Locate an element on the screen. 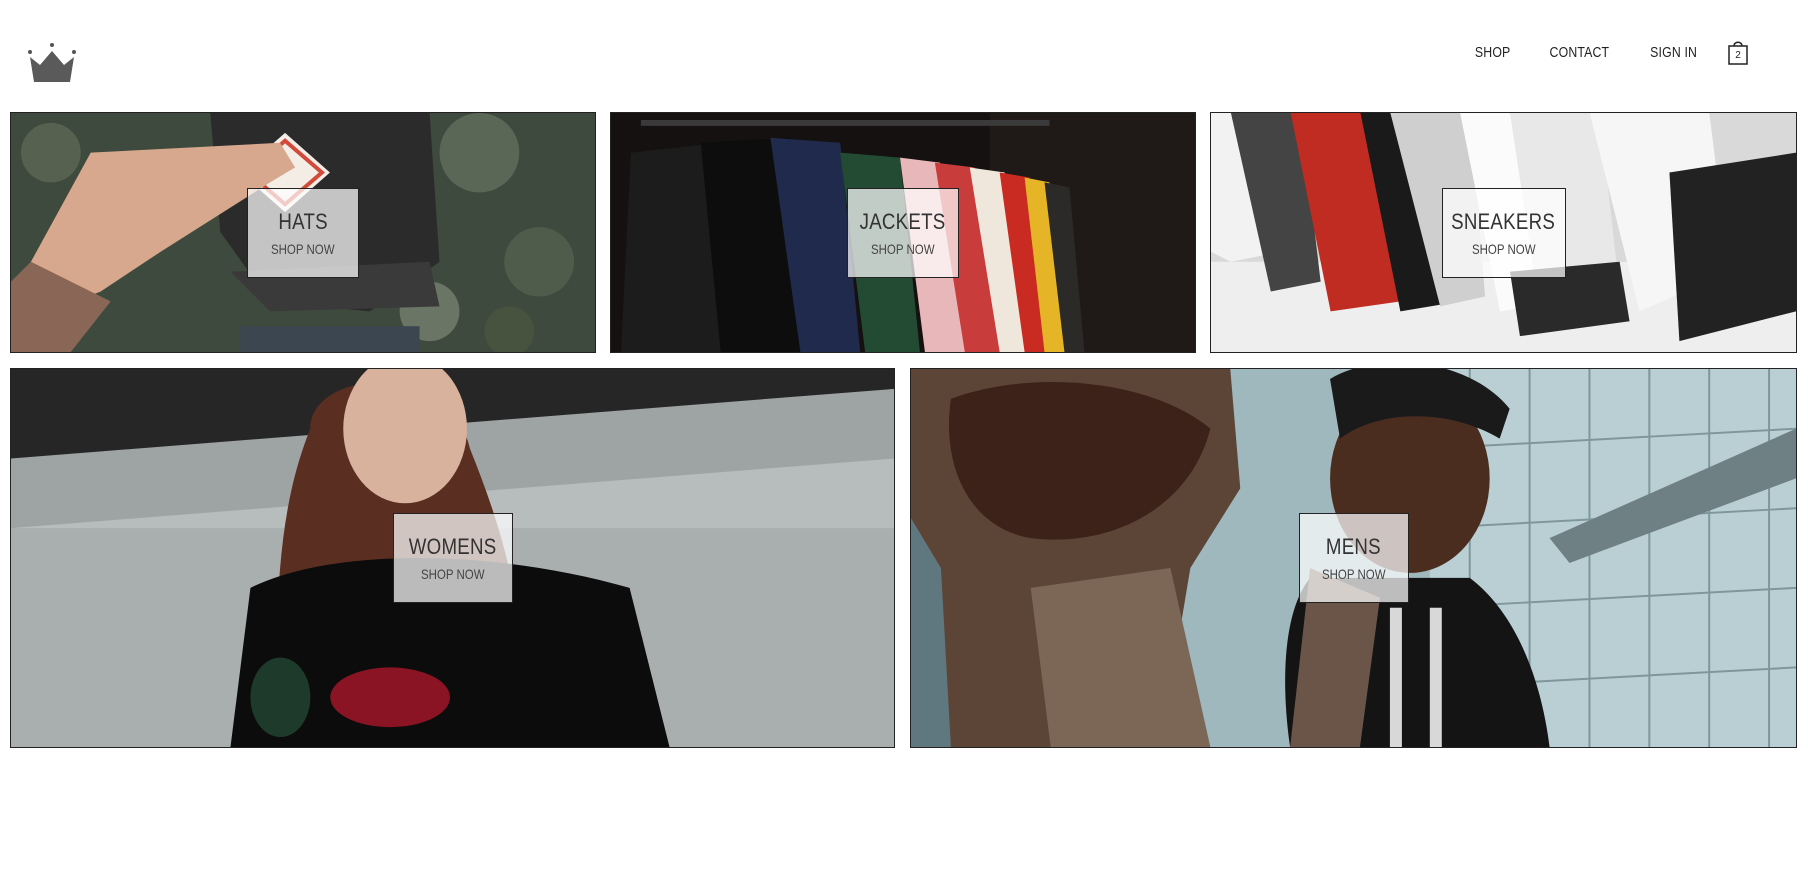 The height and width of the screenshot is (888, 1808). nav-menu: SHOP CONTACT SIGN IN 2 is located at coordinates (1596, 52).